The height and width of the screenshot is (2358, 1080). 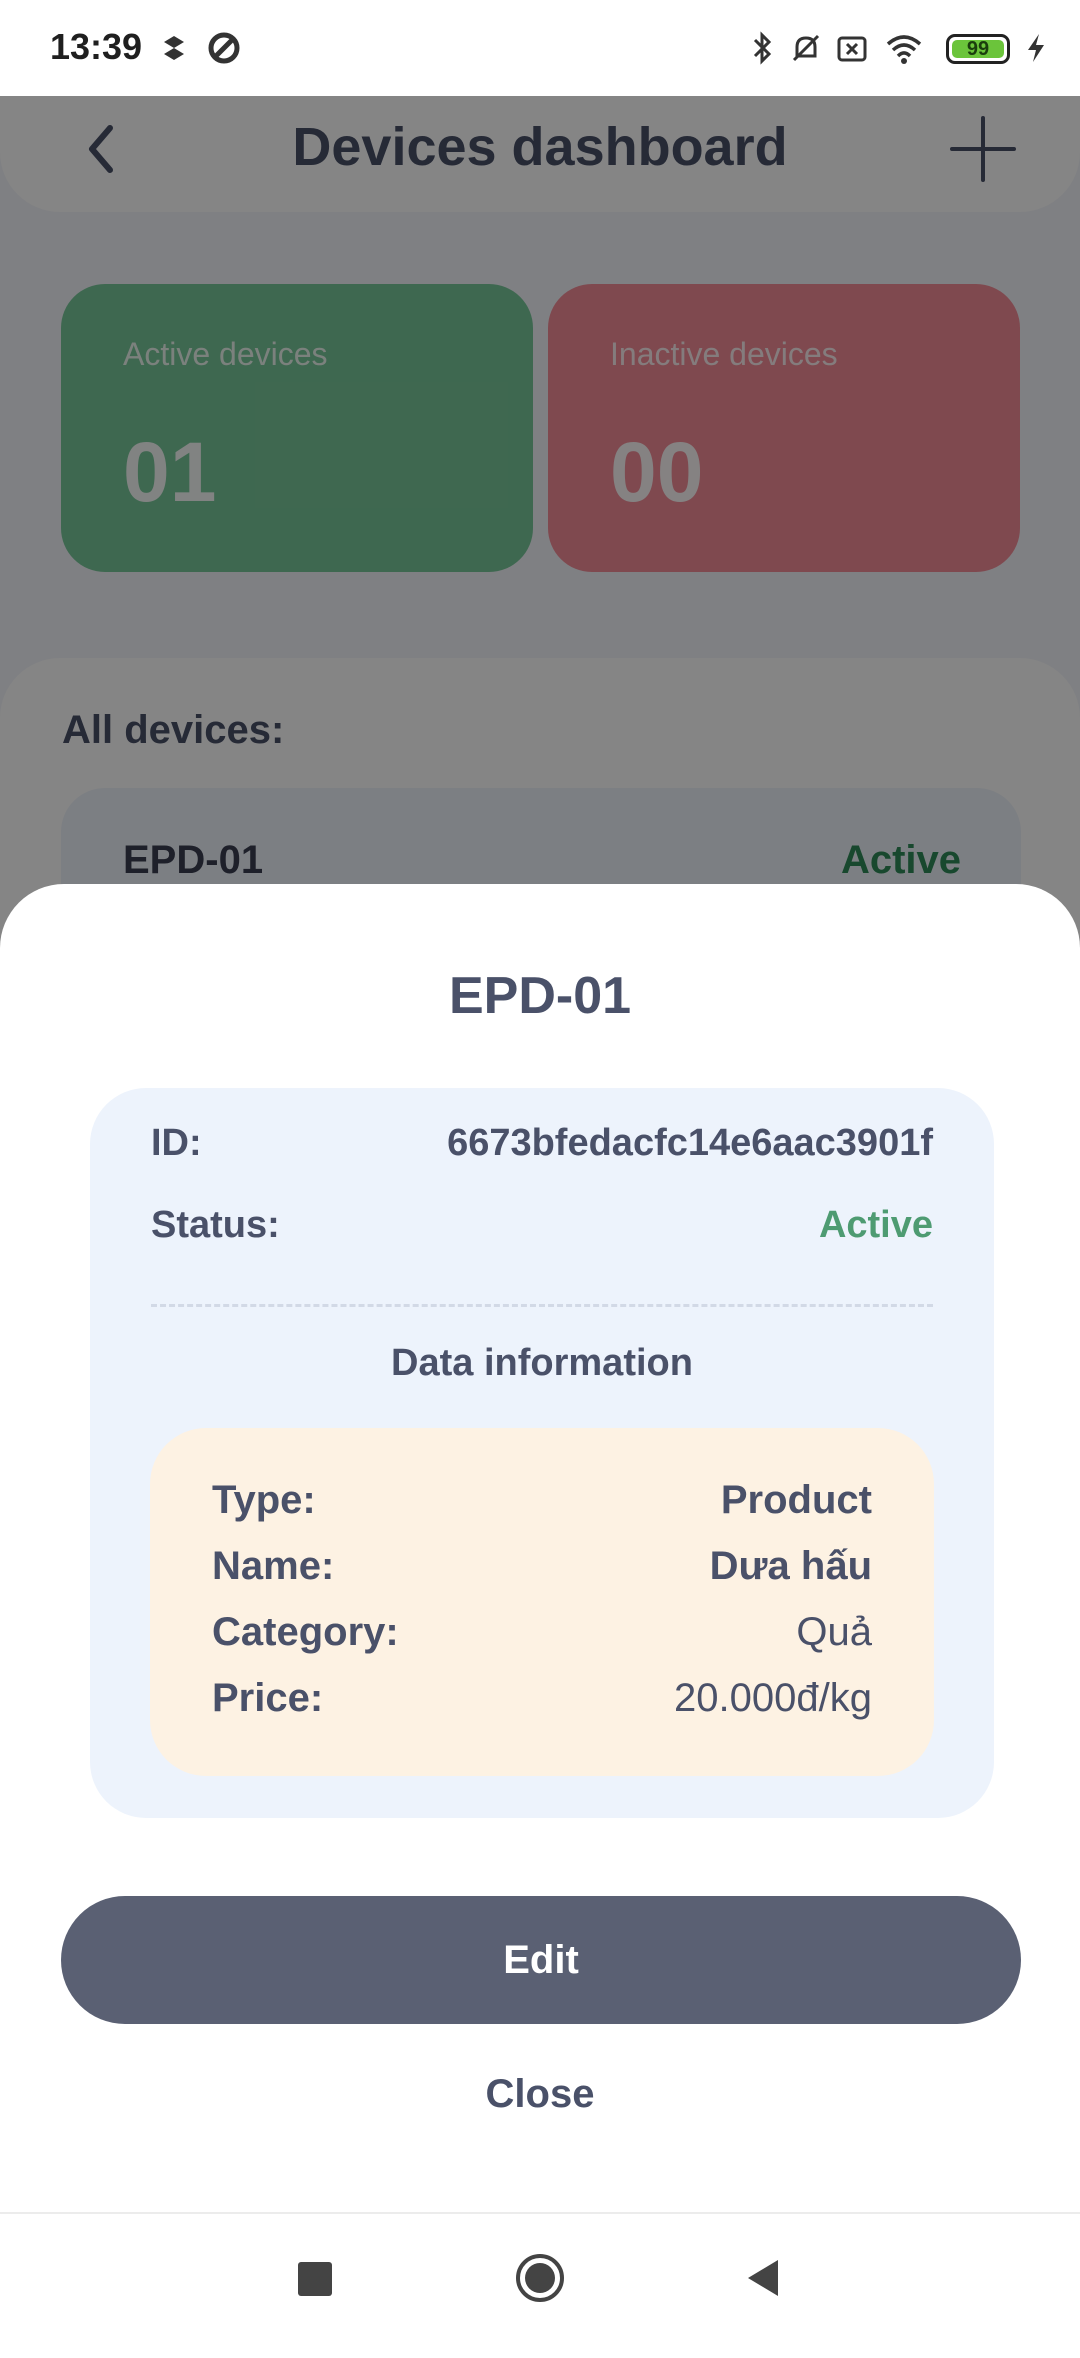 I want to click on category-value: Quả, so click(x=834, y=1632).